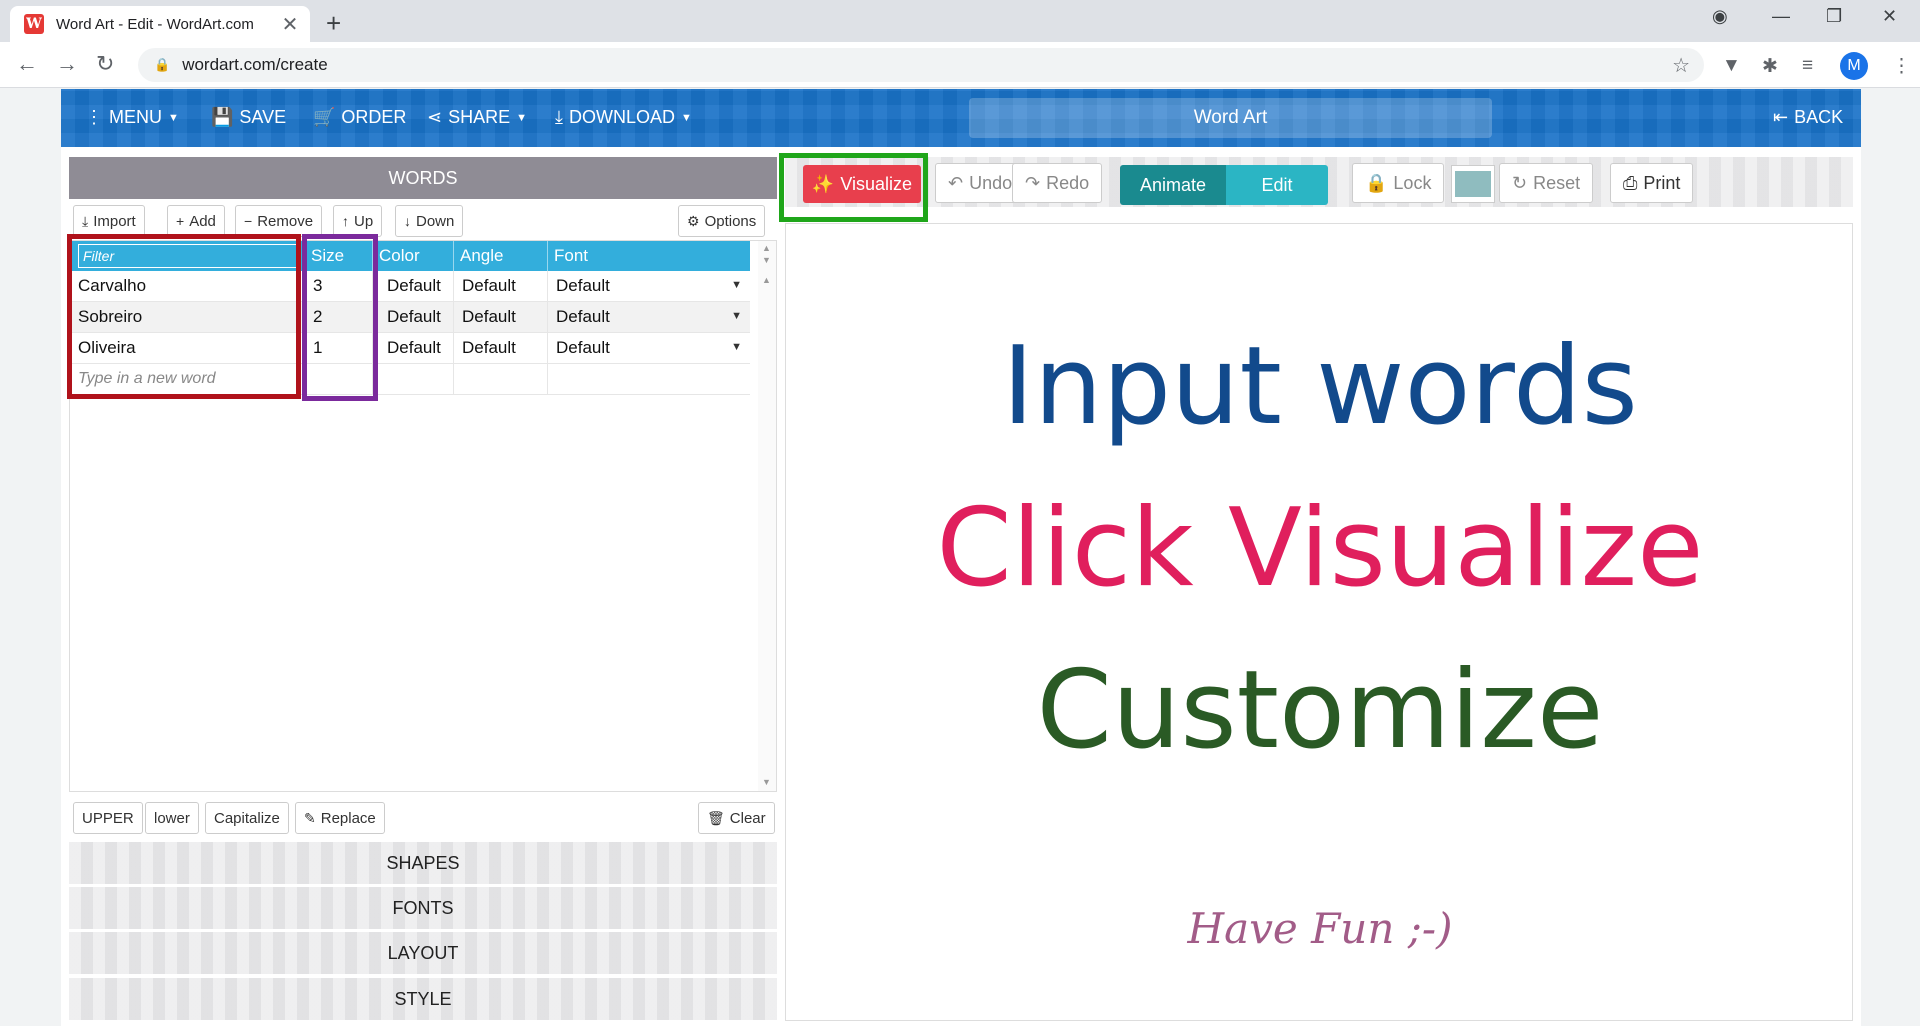  Describe the element at coordinates (94, 117) in the screenshot. I see `kebab-icon: ⋮` at that location.